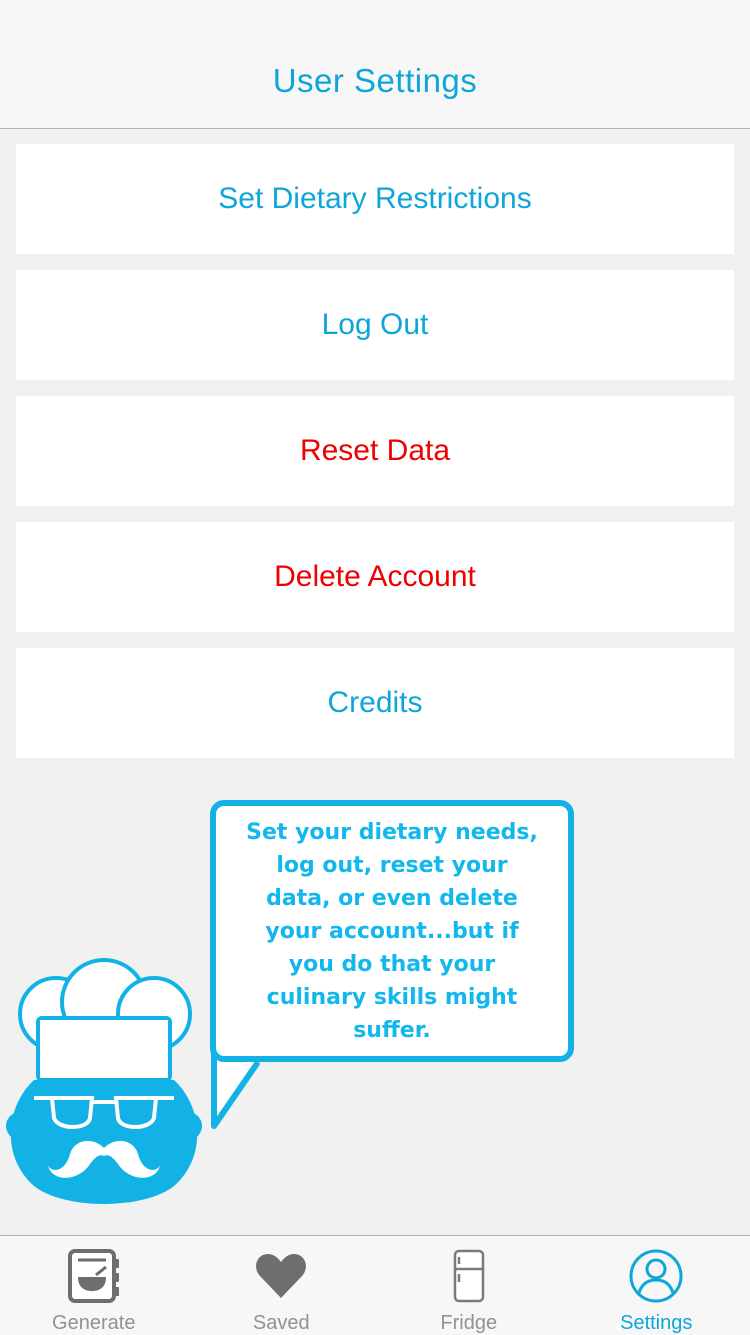 Image resolution: width=750 pixels, height=1335 pixels. I want to click on page-title: User Settings, so click(375, 80).